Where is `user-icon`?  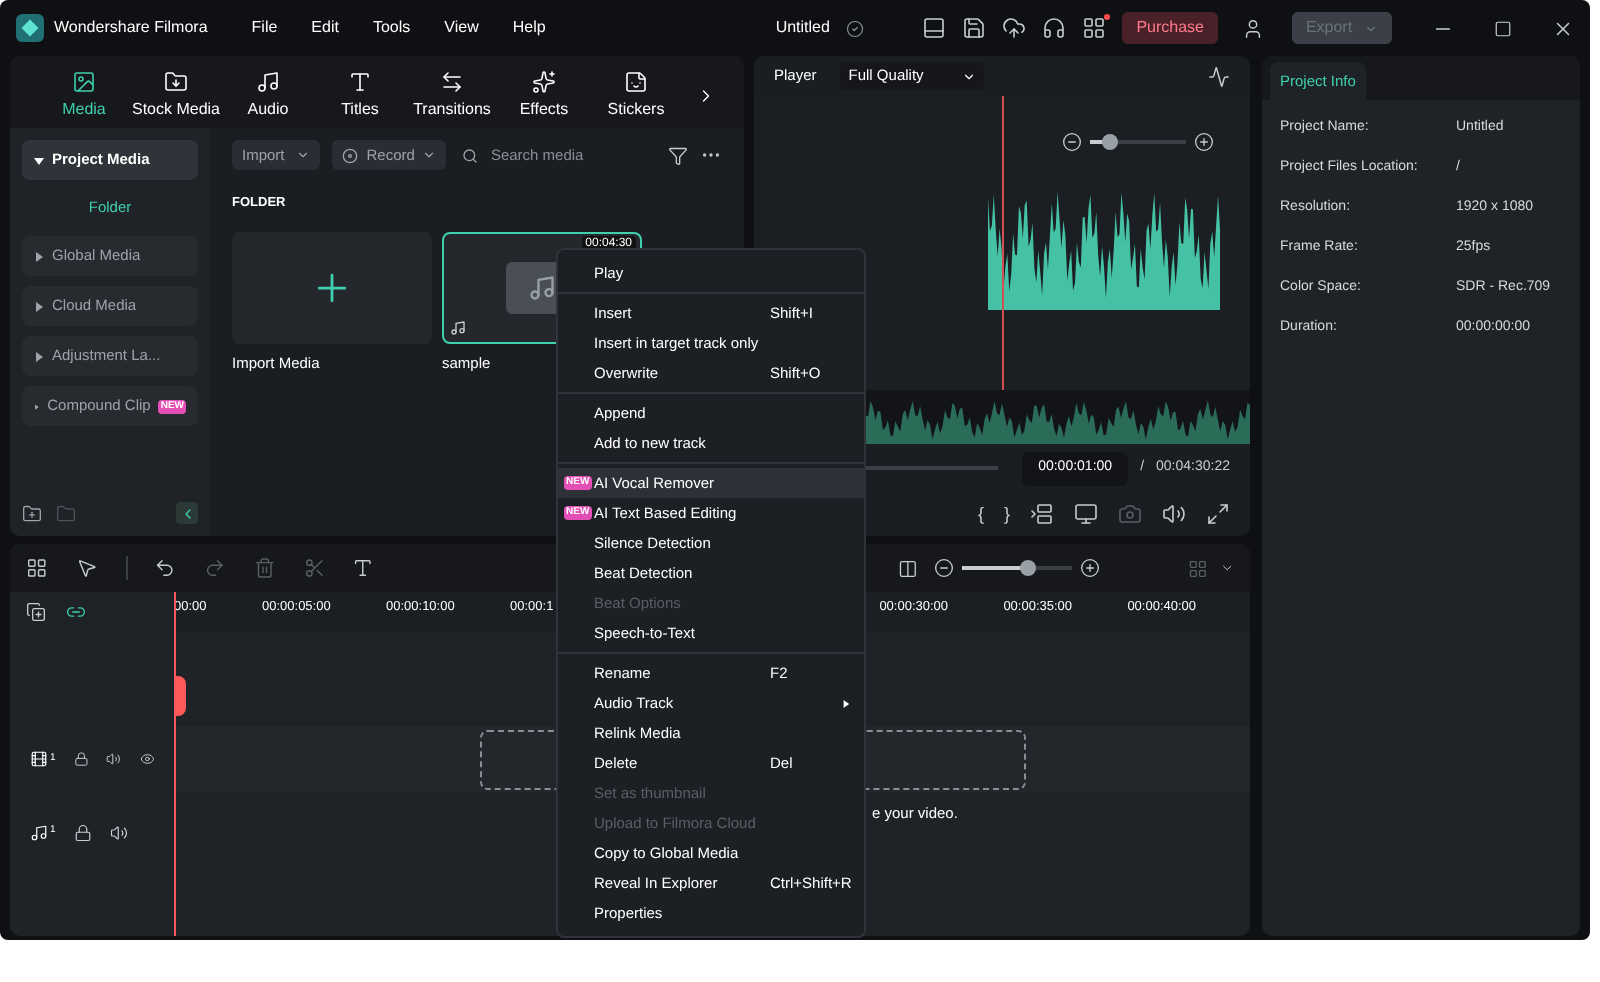 user-icon is located at coordinates (1253, 28).